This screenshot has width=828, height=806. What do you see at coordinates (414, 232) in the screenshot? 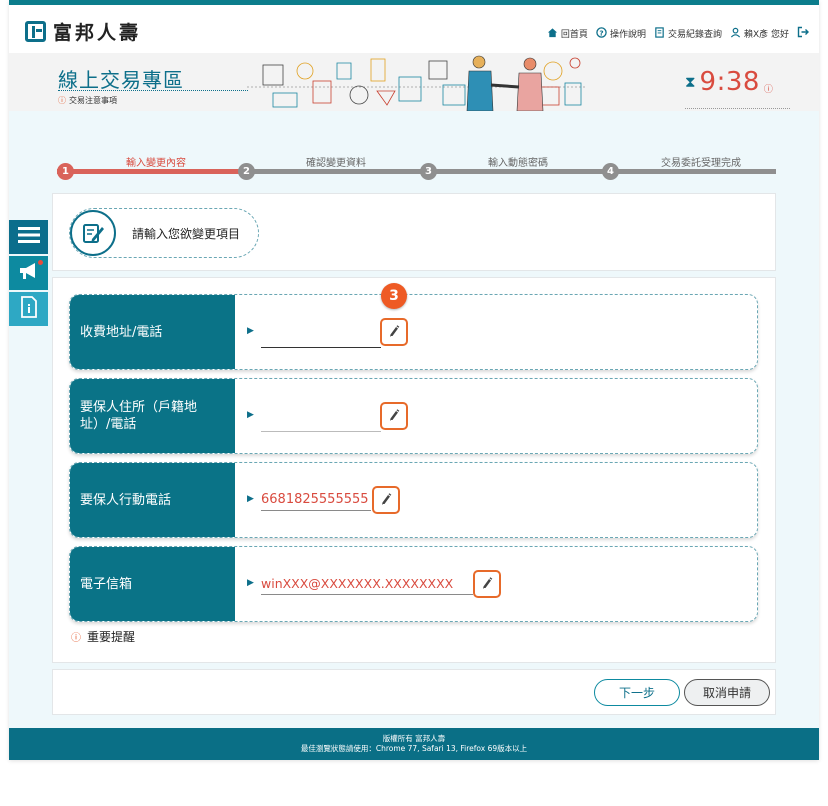
I see `prompt-card: 請輸入您欲變更項目` at bounding box center [414, 232].